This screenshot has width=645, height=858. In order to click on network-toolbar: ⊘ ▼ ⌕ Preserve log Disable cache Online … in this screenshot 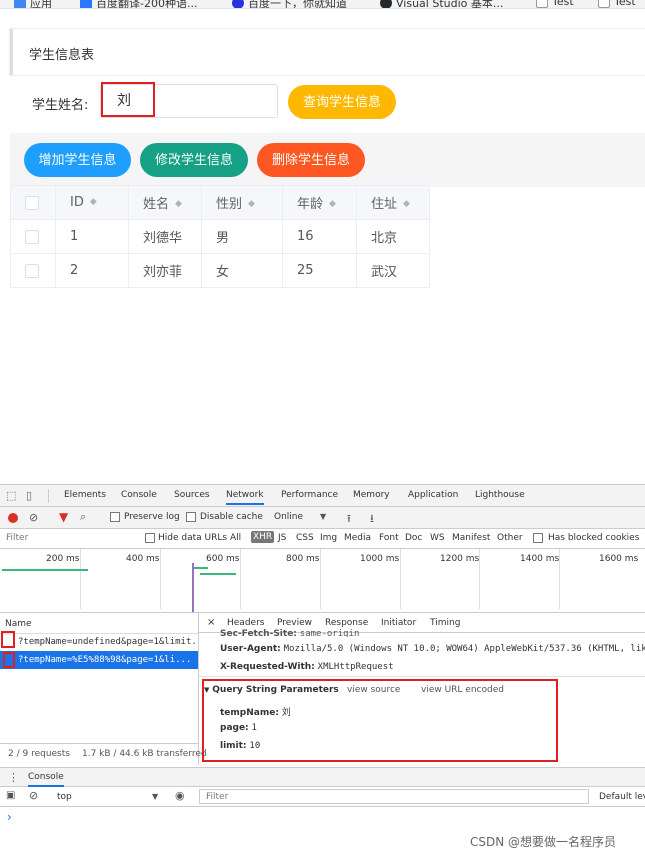, I will do `click(322, 518)`.